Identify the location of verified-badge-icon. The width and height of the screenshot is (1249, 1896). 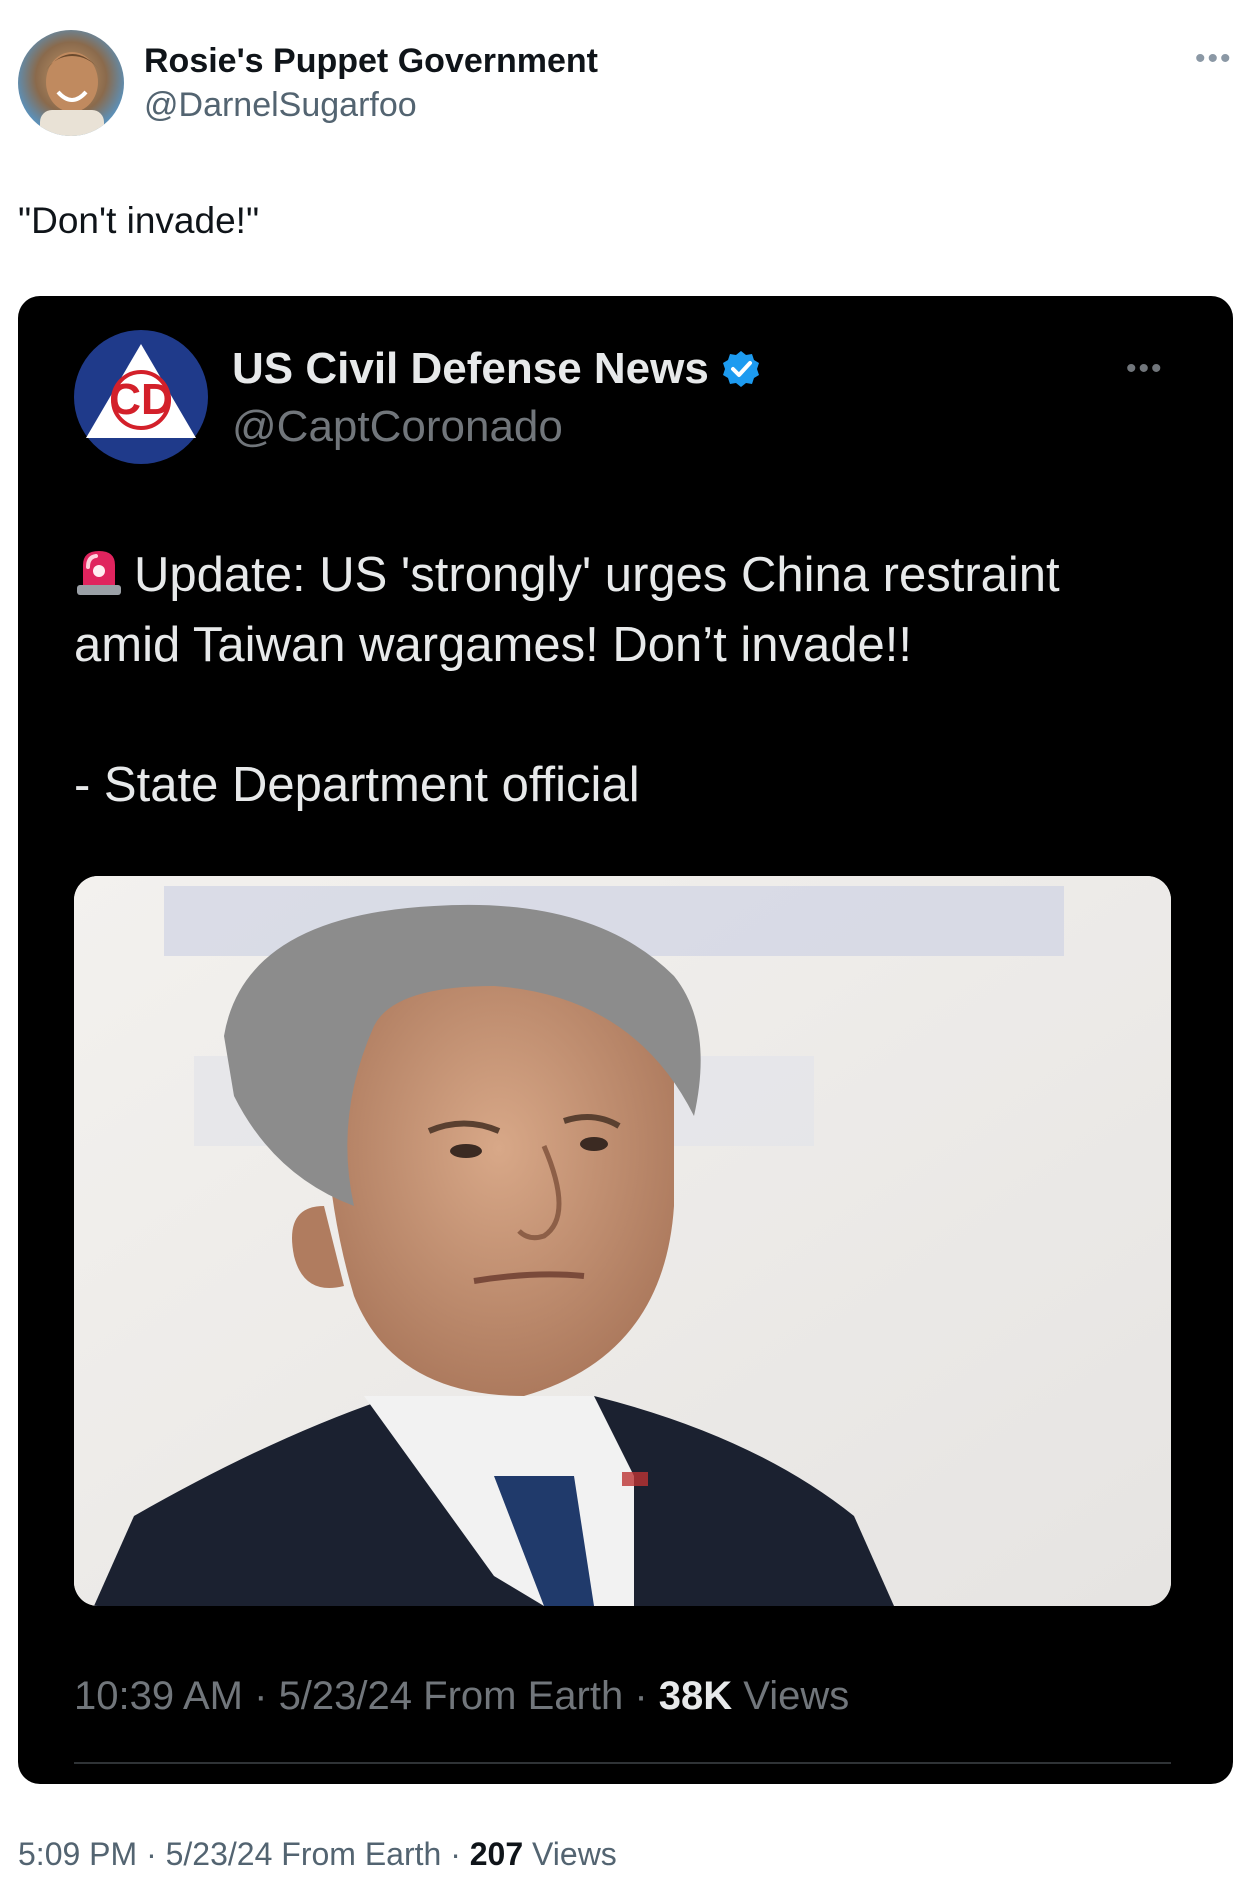
(741, 369).